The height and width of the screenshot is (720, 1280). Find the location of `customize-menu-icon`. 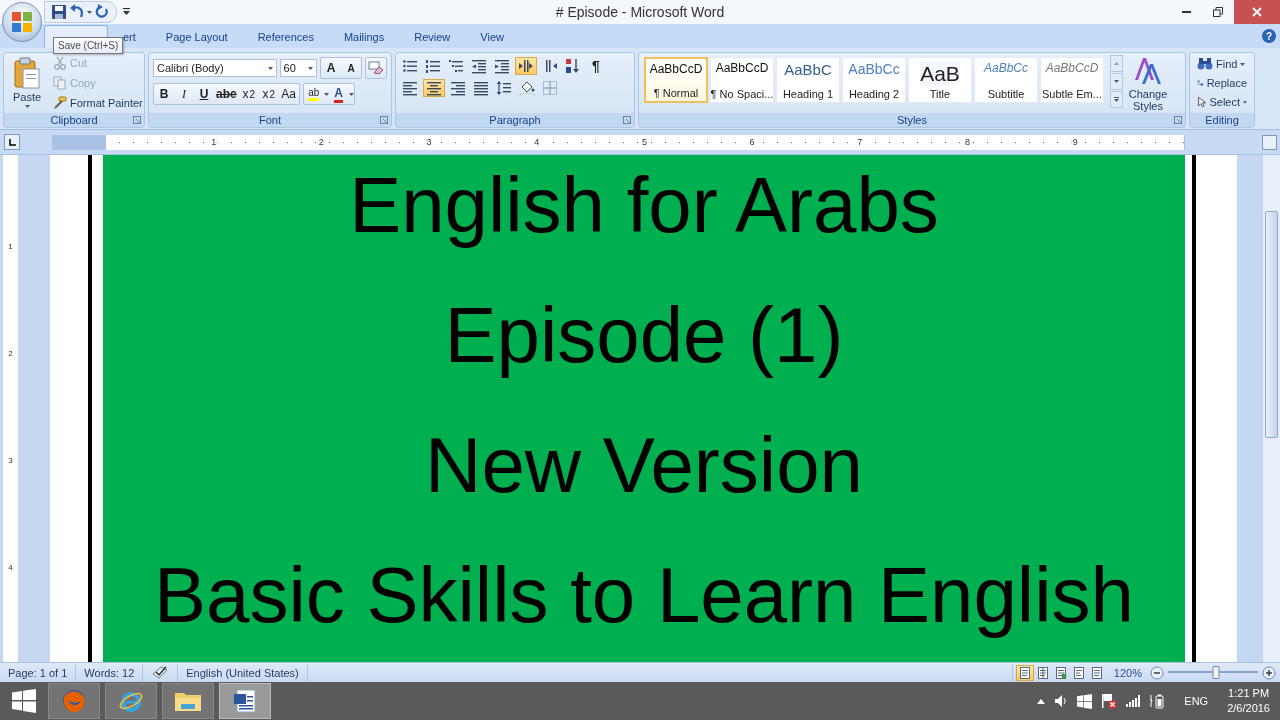

customize-menu-icon is located at coordinates (126, 12).